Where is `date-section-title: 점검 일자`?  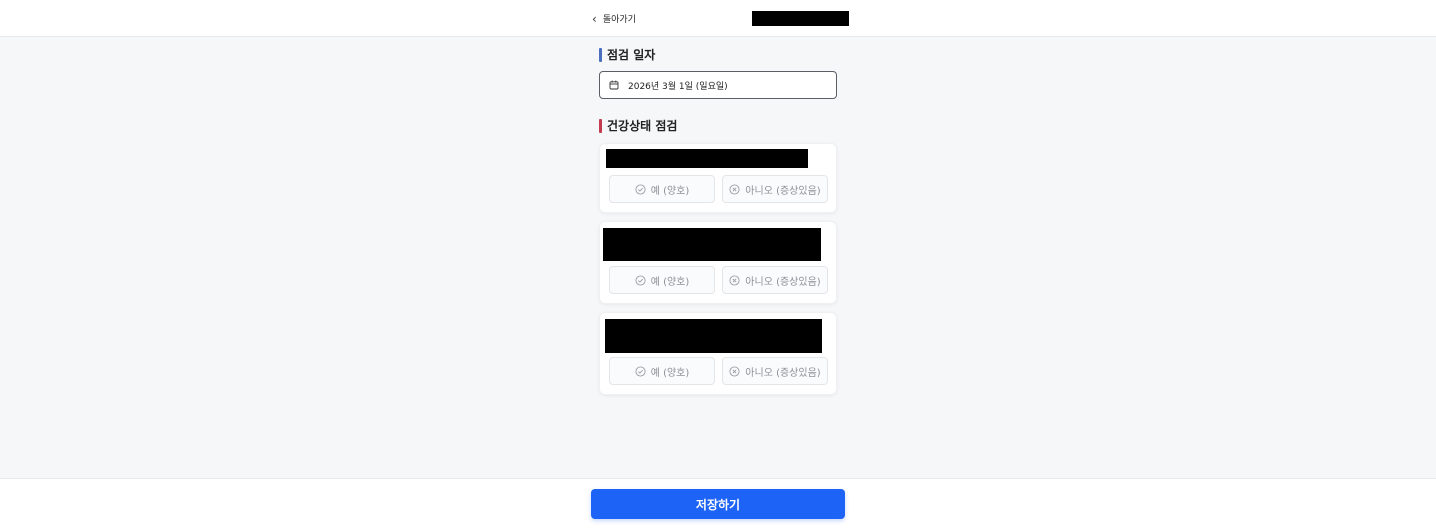
date-section-title: 점검 일자 is located at coordinates (627, 54).